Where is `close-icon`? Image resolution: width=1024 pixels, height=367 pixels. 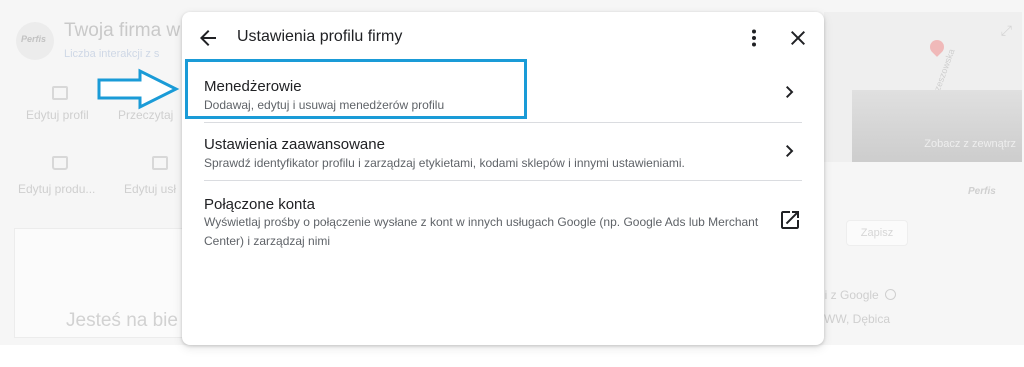 close-icon is located at coordinates (798, 38).